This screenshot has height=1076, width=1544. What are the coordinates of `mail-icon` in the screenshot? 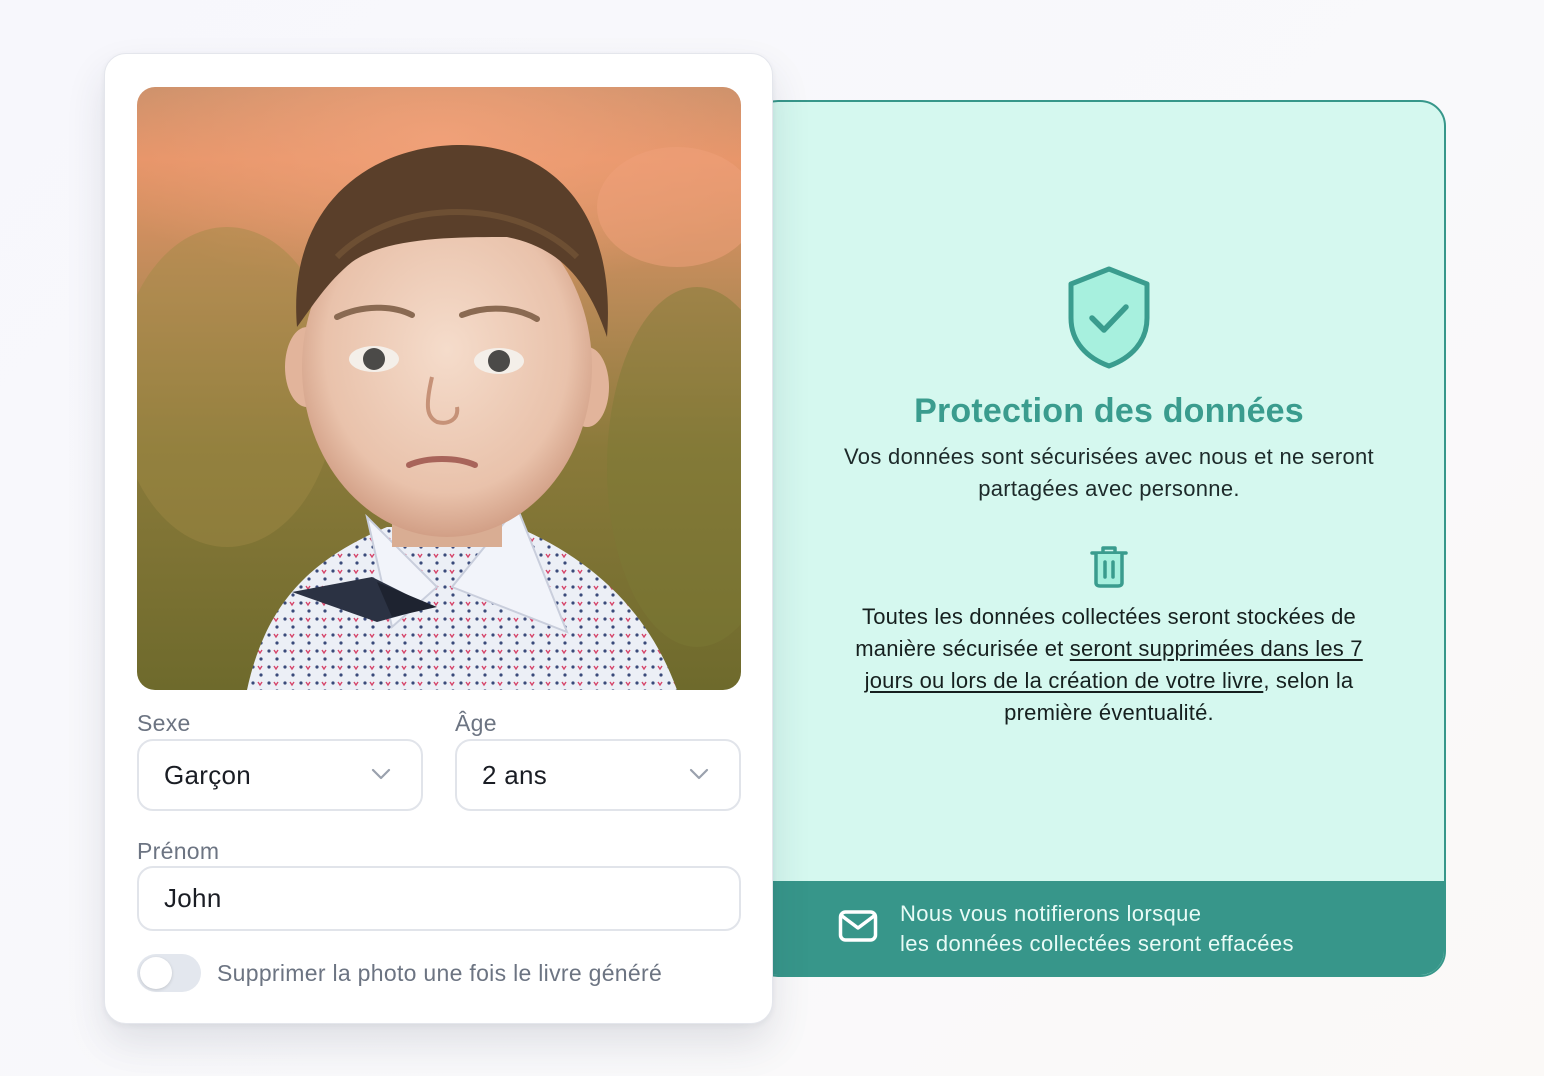 It's located at (858, 926).